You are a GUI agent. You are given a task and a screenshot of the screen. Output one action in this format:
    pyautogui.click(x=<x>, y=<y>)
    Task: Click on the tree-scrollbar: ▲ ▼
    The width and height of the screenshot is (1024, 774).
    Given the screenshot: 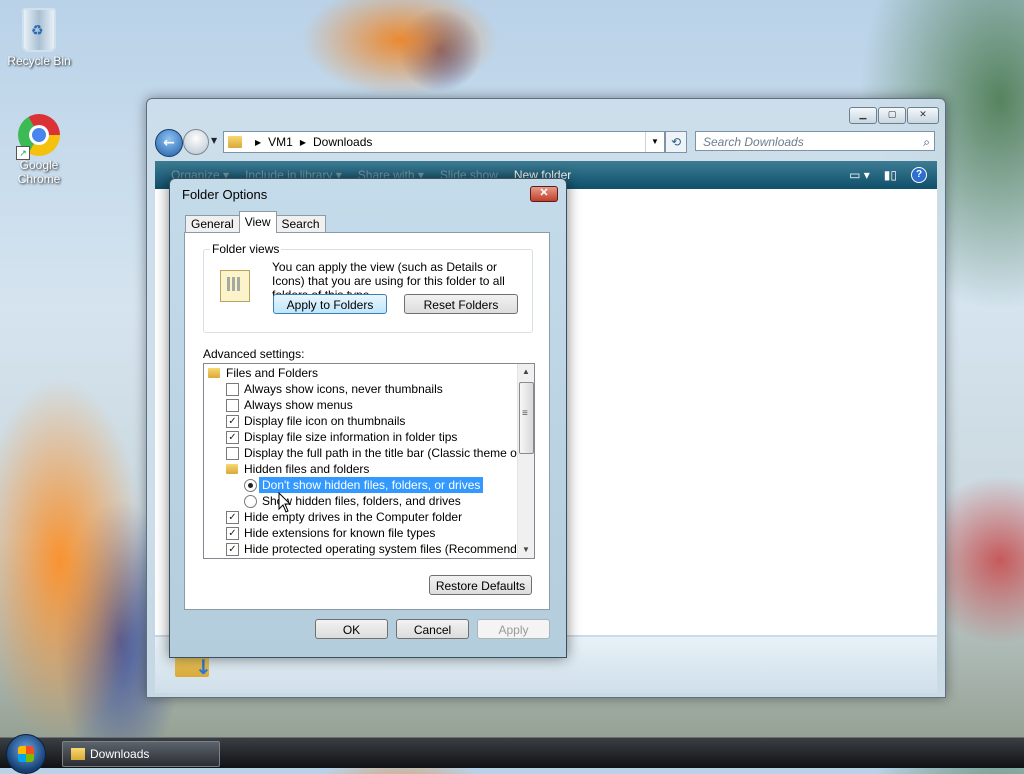 What is the action you would take?
    pyautogui.click(x=525, y=461)
    